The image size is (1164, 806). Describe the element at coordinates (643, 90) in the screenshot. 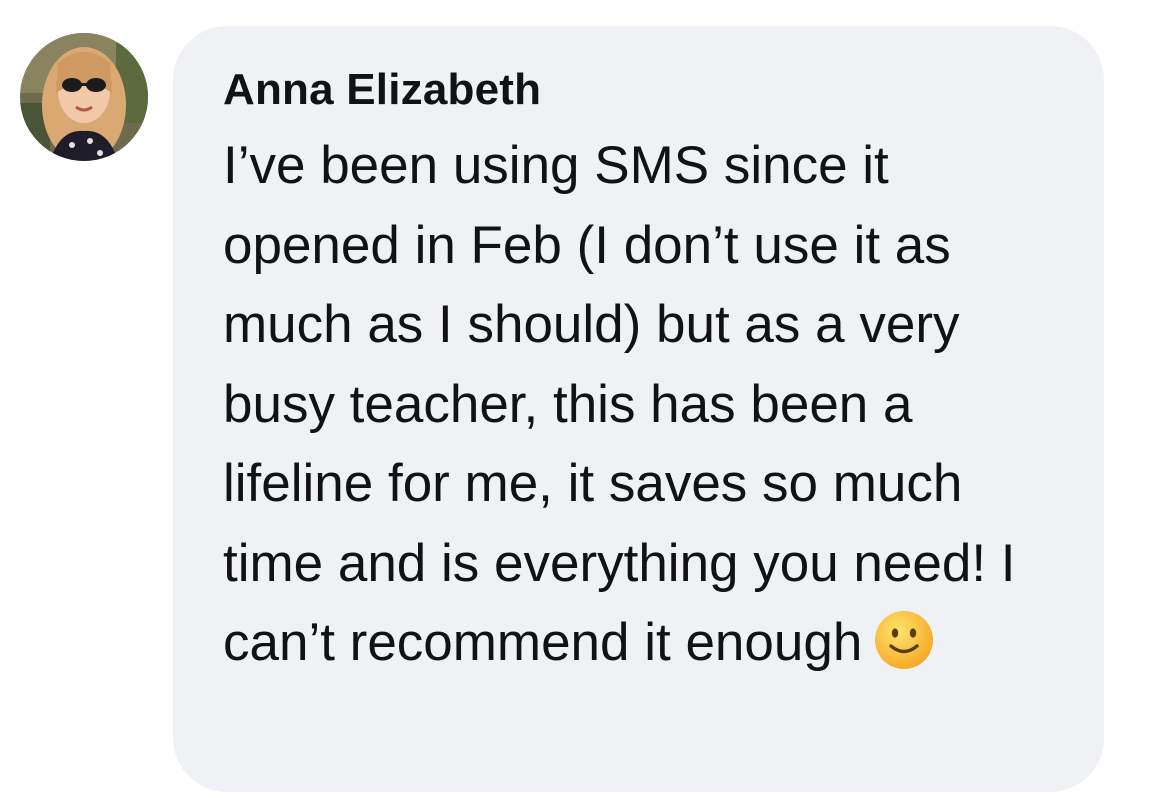

I see `author-name: Anna Elizabeth` at that location.